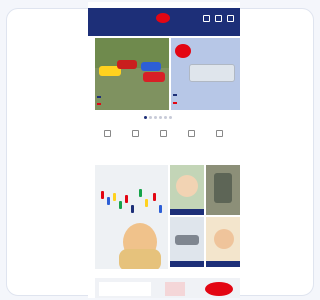 Image resolution: width=320 pixels, height=300 pixels. I want to click on child-shirt, so click(140, 259).